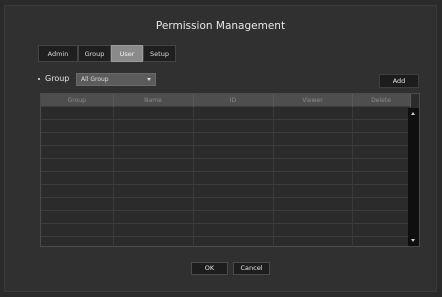  I want to click on tab-group: Group, so click(94, 53).